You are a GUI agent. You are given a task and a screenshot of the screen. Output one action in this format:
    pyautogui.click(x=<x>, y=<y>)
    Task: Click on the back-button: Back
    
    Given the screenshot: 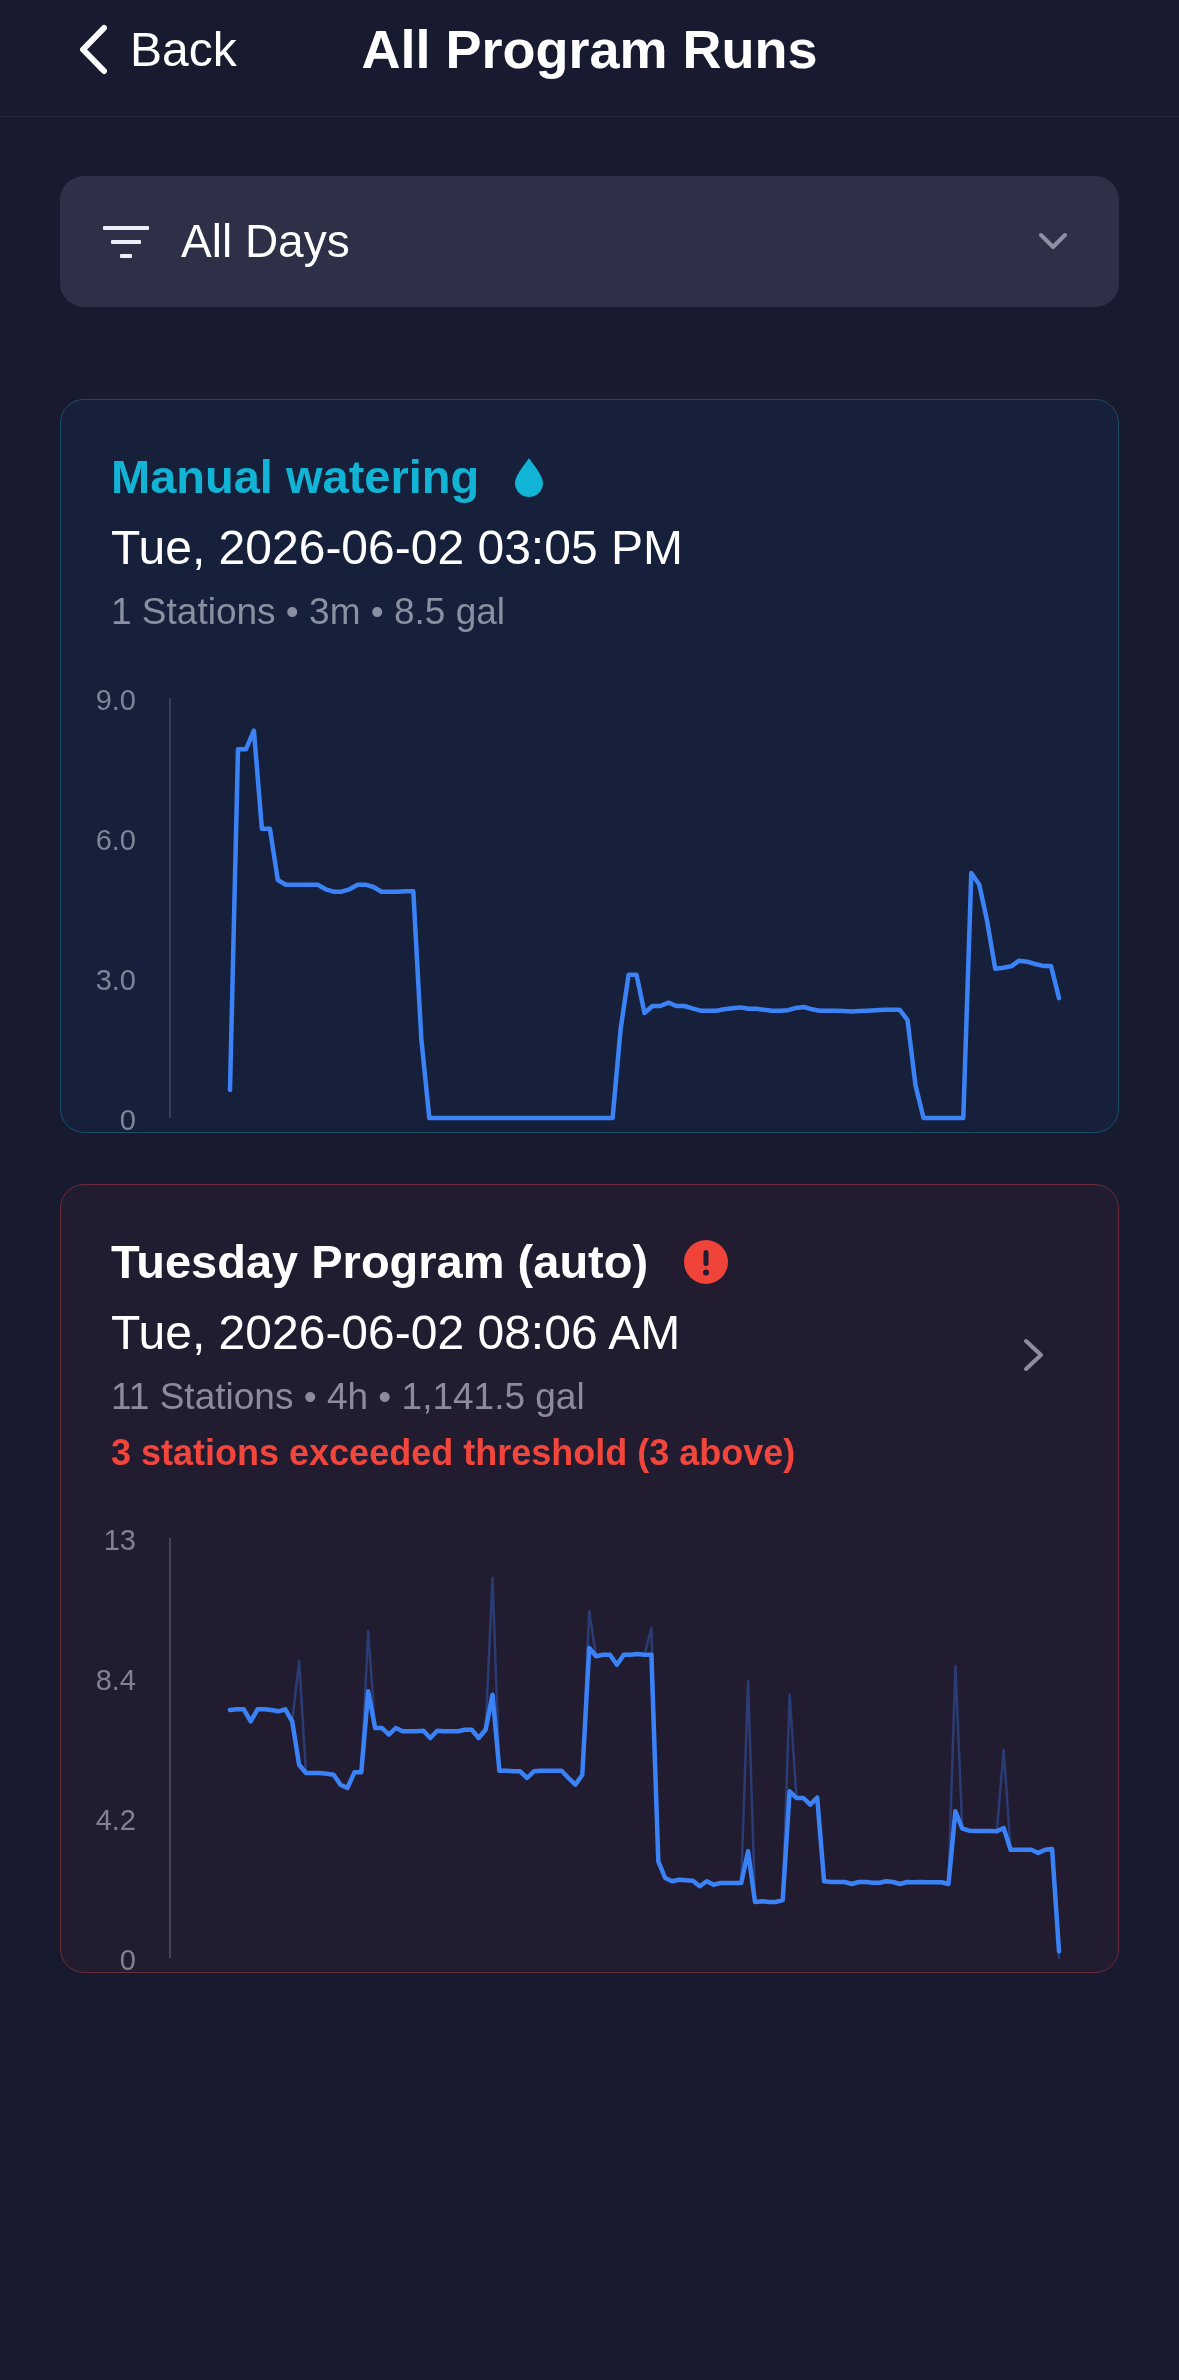 What is the action you would take?
    pyautogui.click(x=157, y=49)
    